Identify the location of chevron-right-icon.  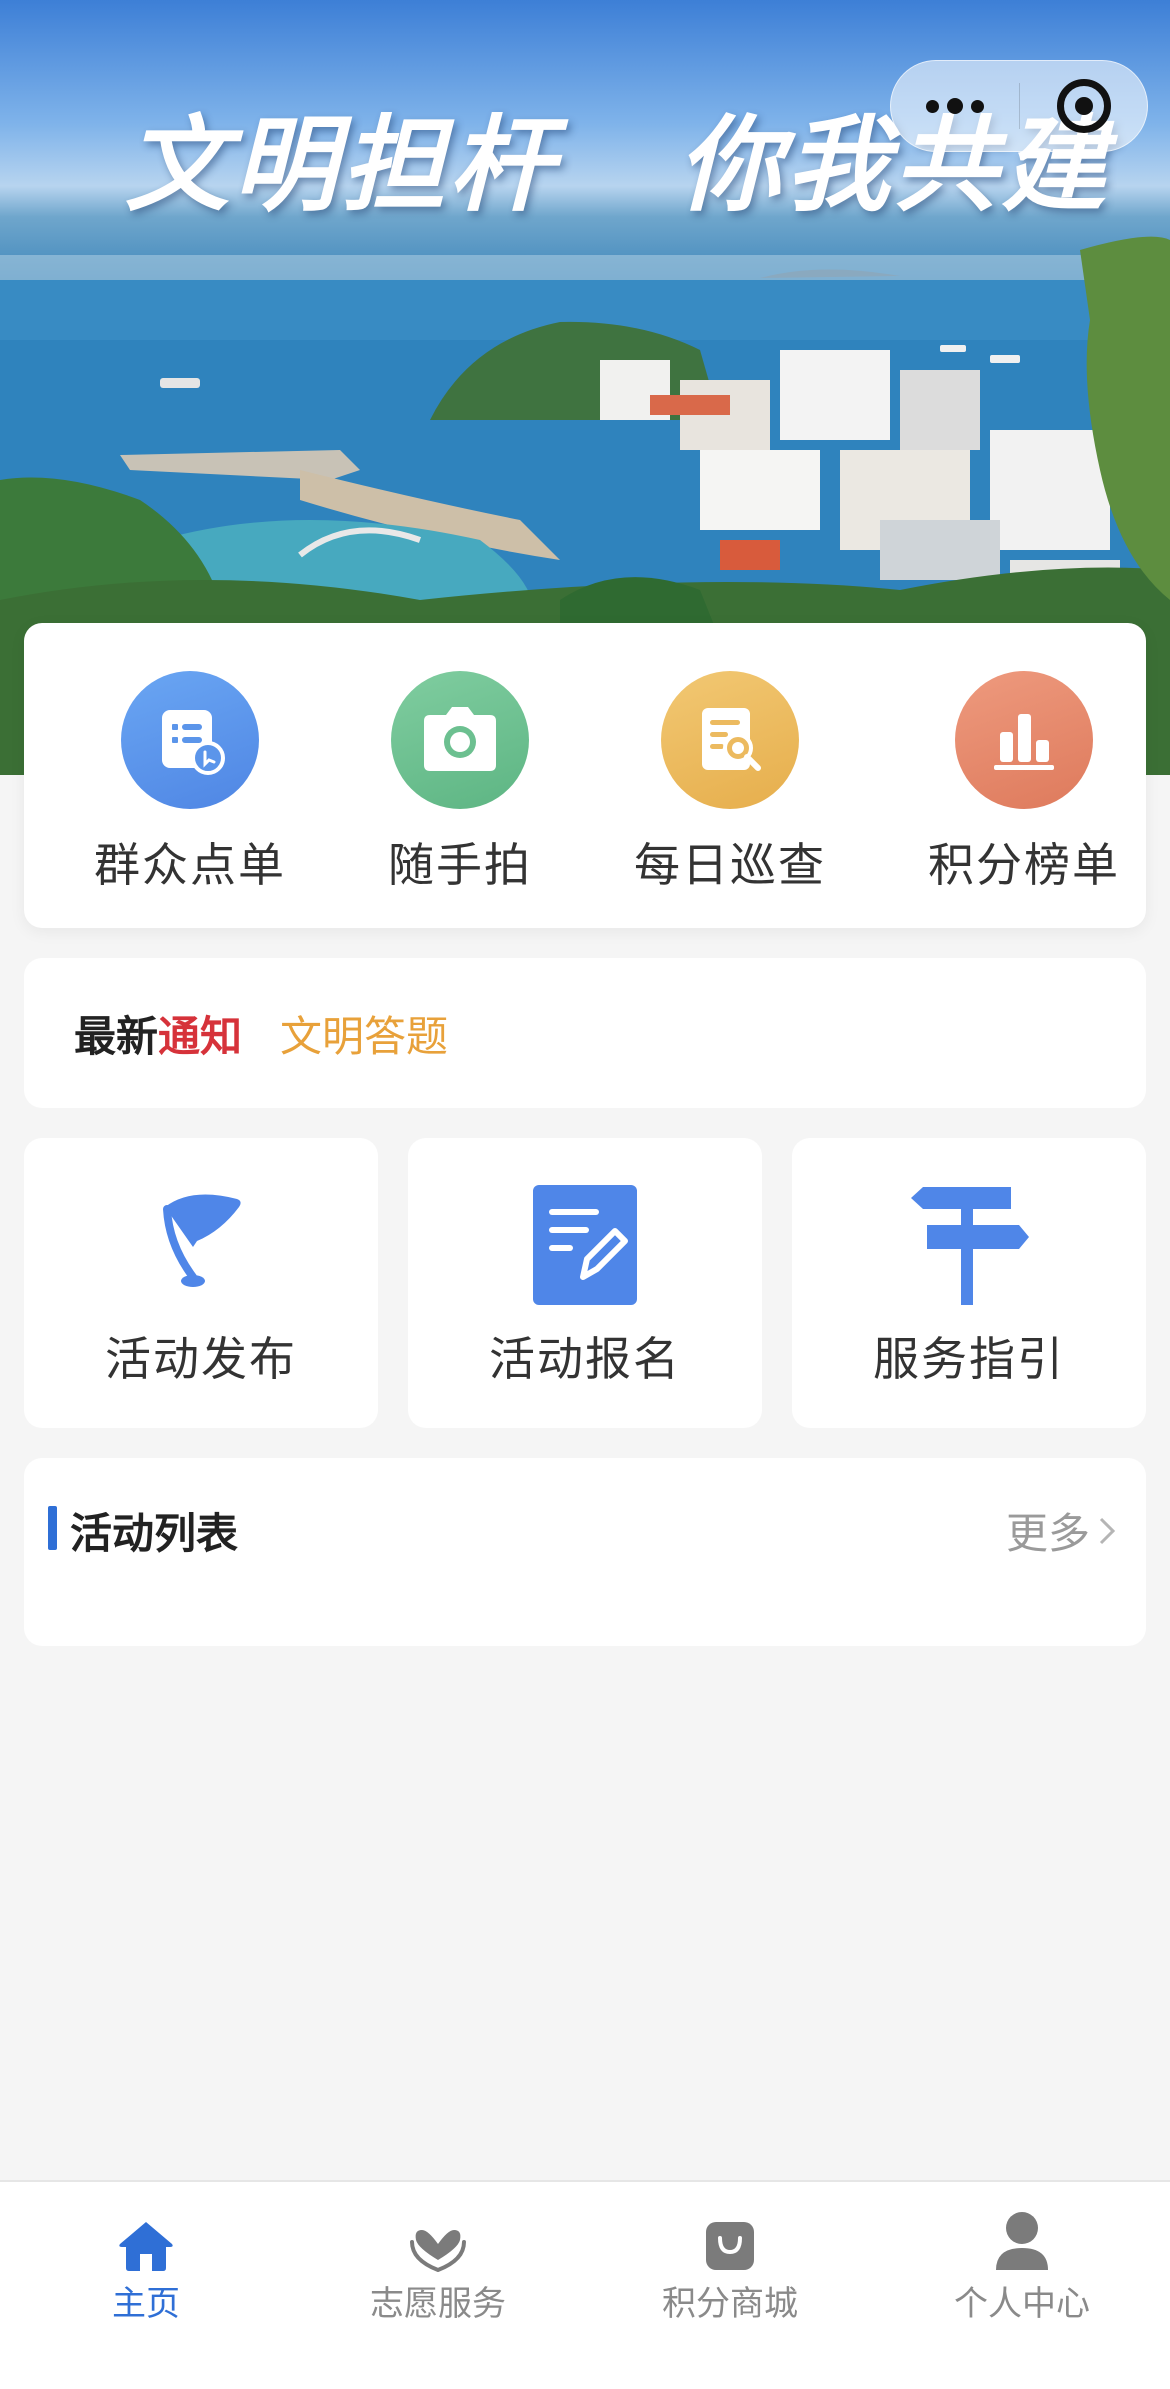
(1107, 1530).